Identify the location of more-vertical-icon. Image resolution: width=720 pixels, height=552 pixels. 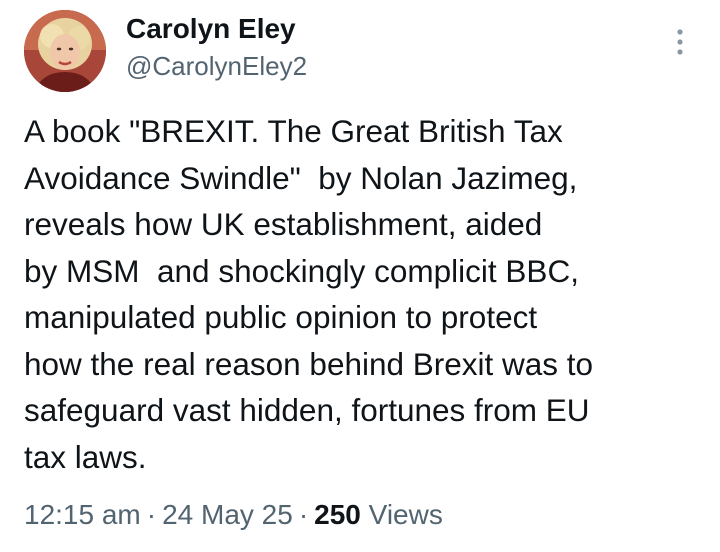
(680, 42).